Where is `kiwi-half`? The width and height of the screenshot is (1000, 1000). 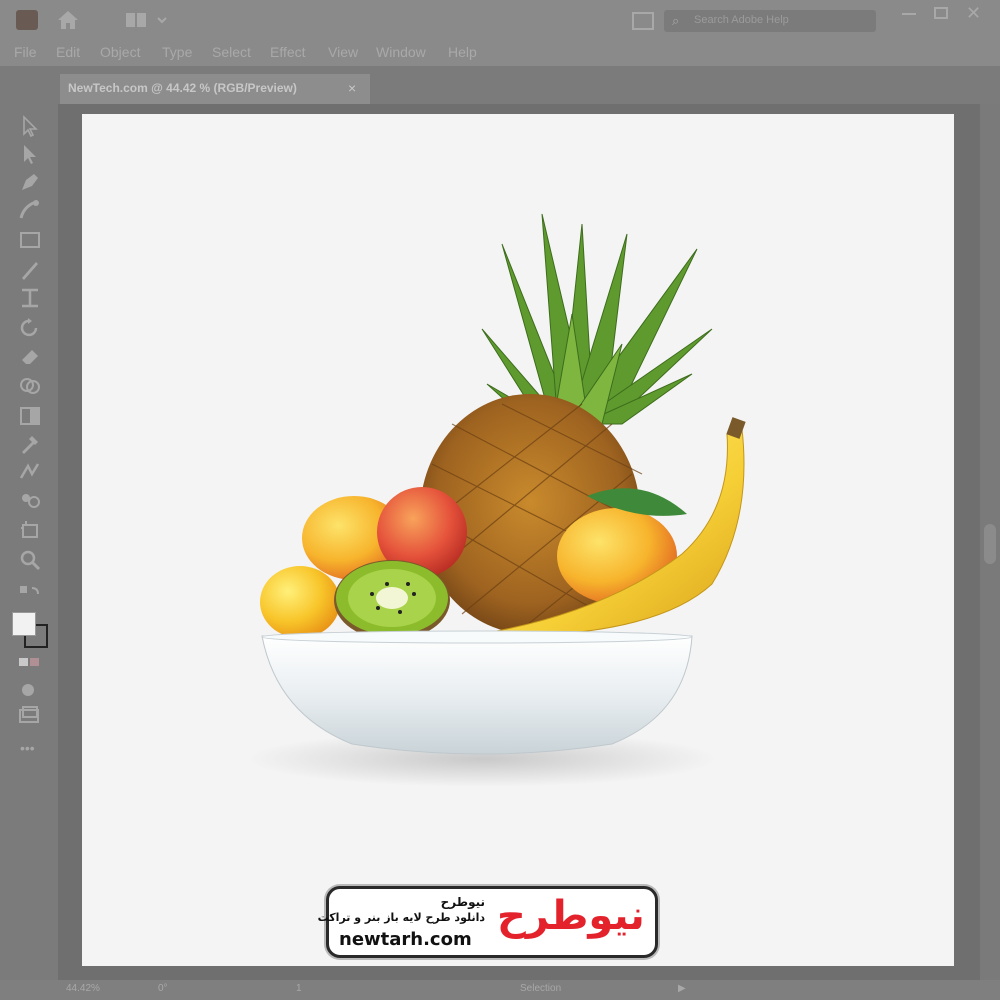
kiwi-half is located at coordinates (392, 600).